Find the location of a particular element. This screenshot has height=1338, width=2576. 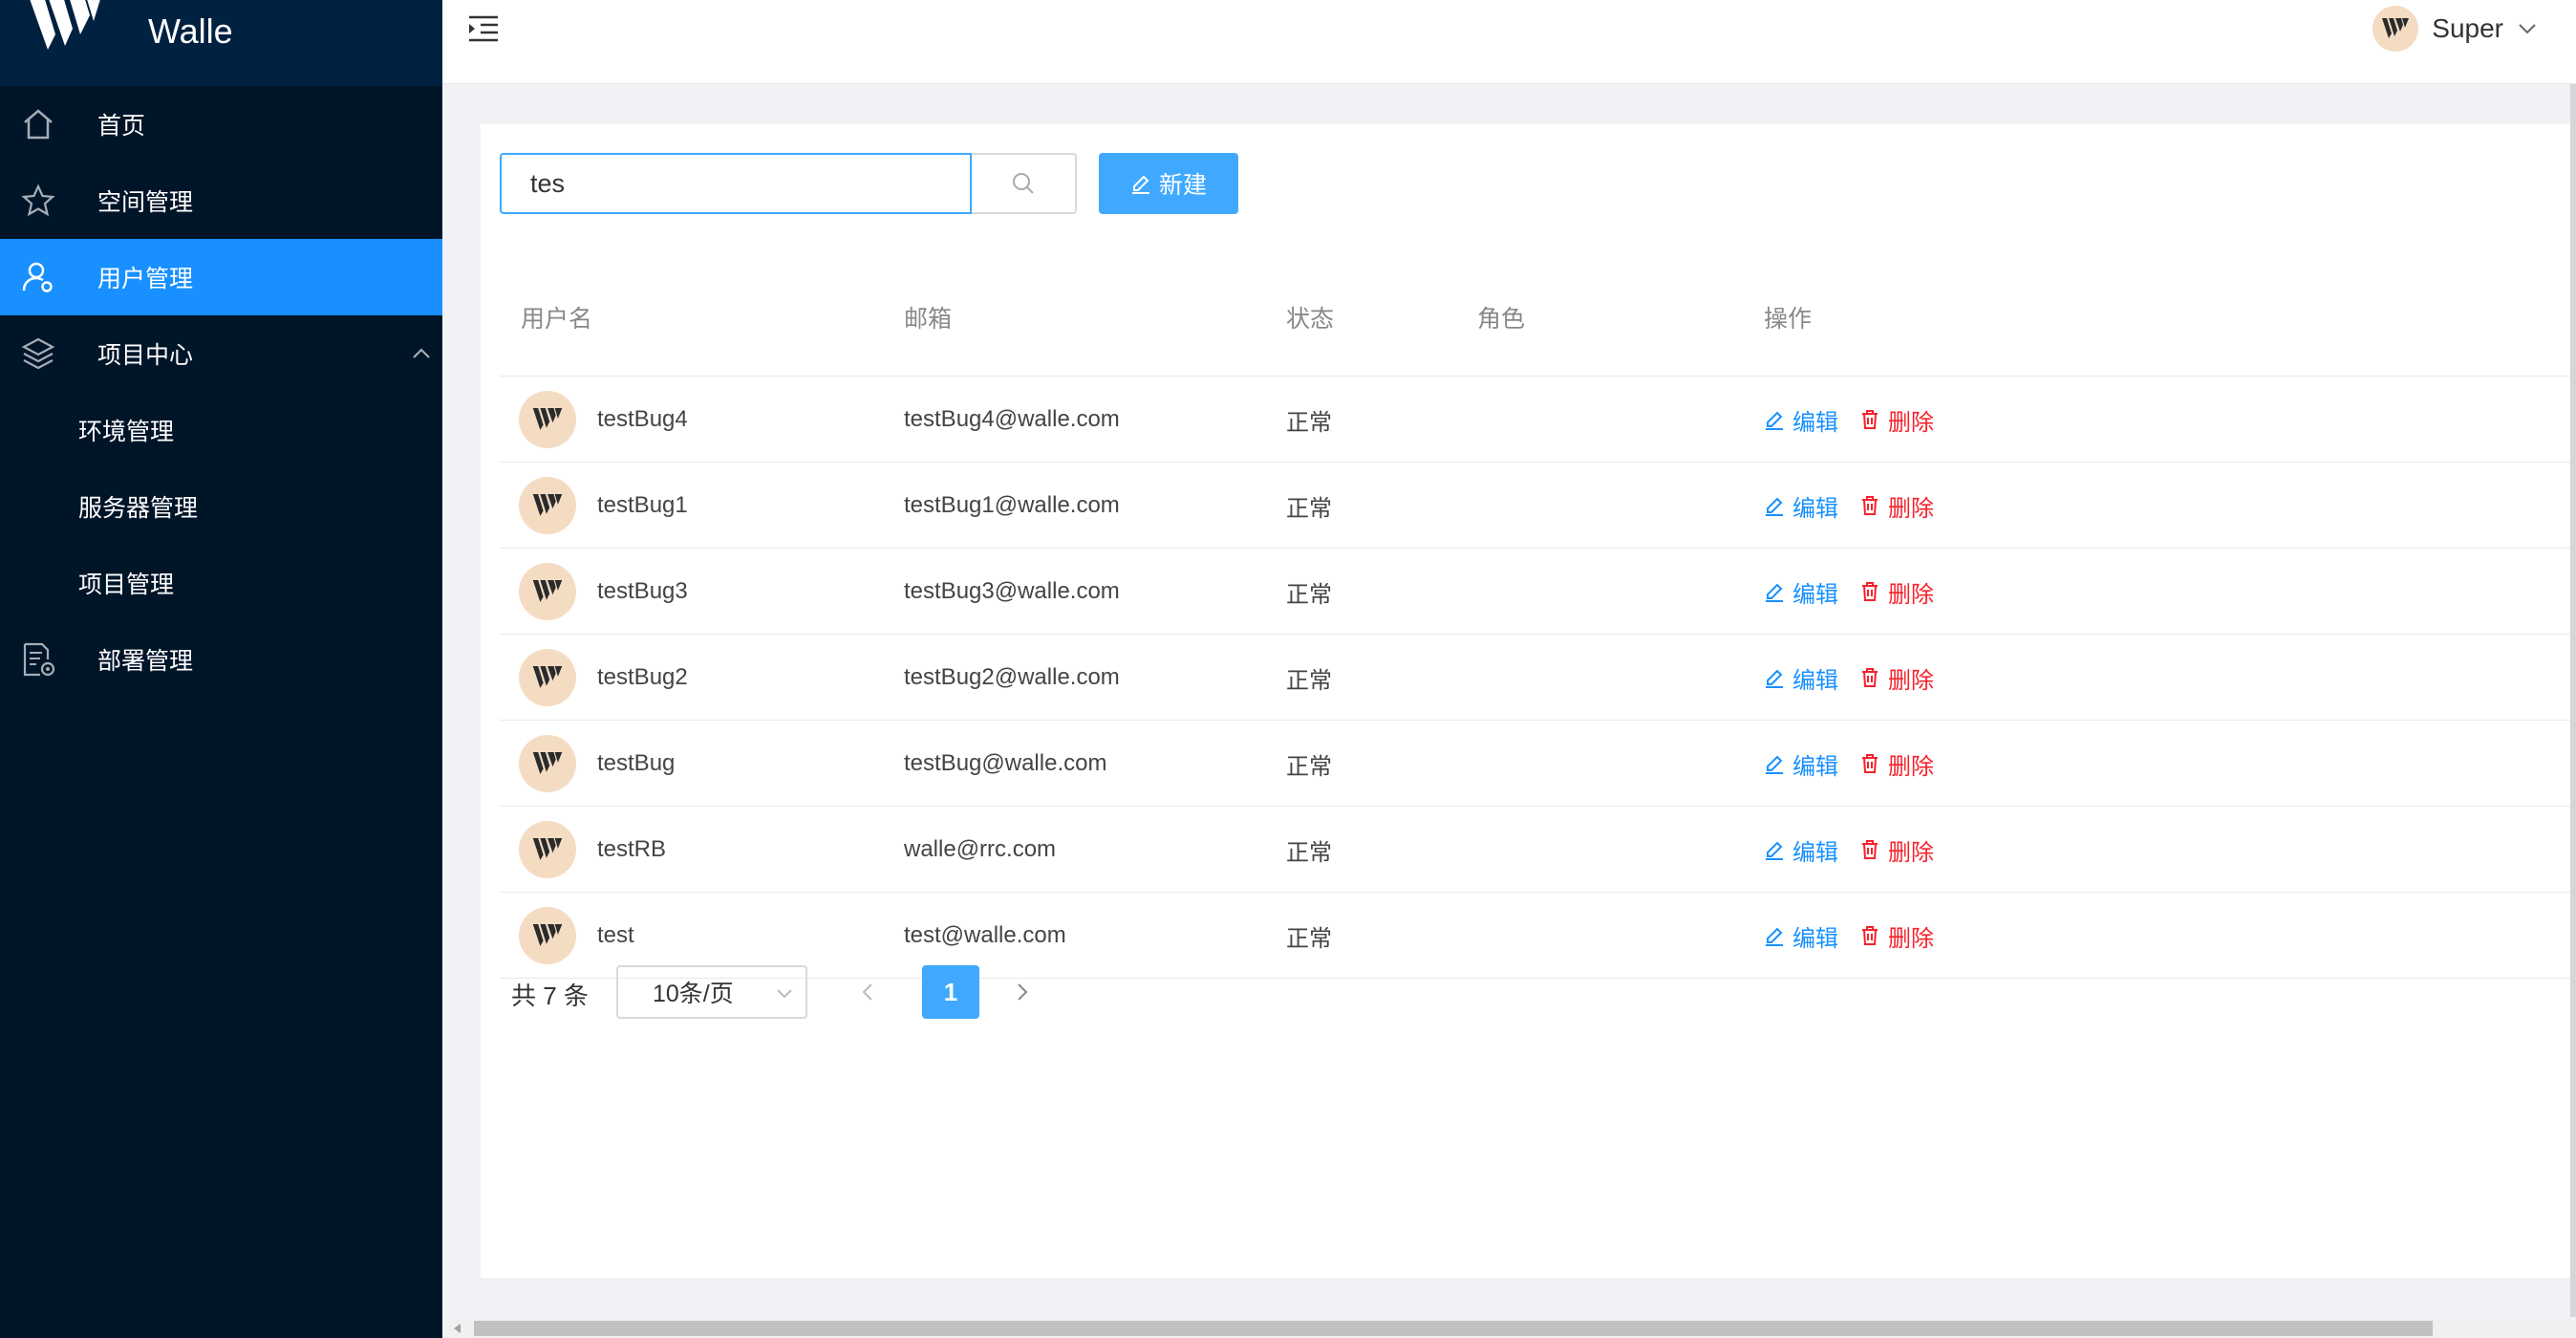

sidebar-item-users: 用户管理 is located at coordinates (221, 277).